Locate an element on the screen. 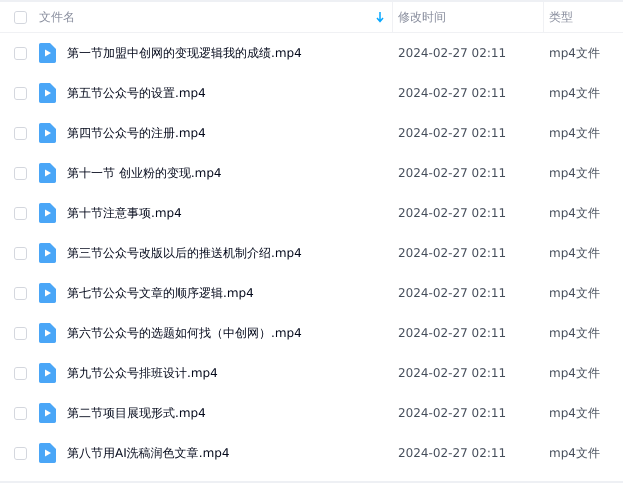 Image resolution: width=623 pixels, height=483 pixels. file-name: 第七节公众号文章的顺序逻辑.mp4 is located at coordinates (160, 293).